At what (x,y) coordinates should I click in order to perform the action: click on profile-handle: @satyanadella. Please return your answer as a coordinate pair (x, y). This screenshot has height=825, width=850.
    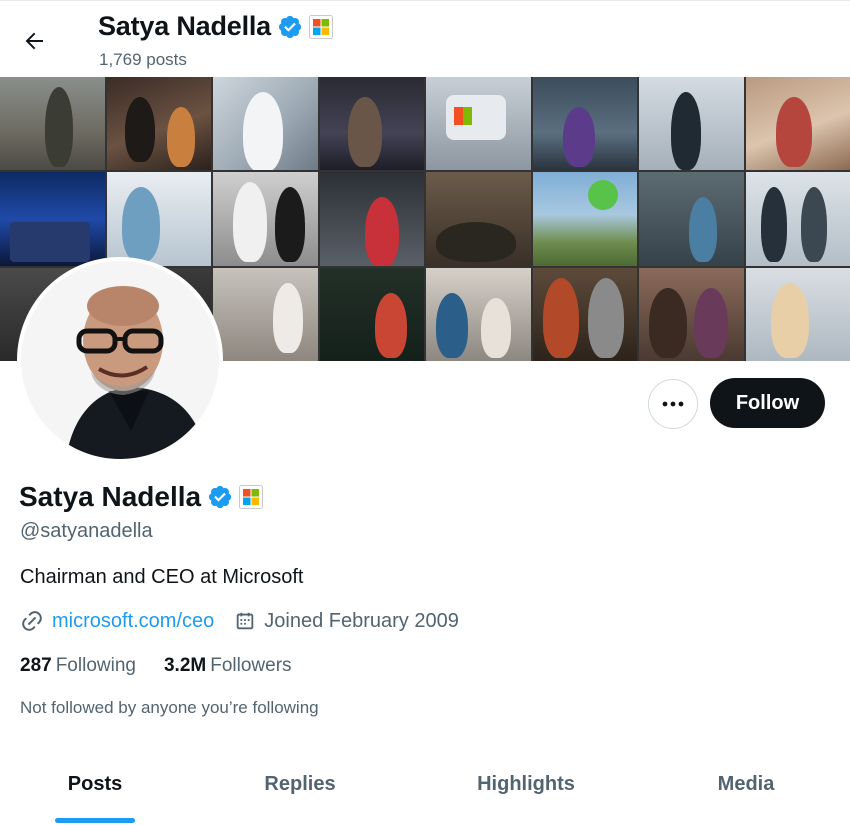
    Looking at the image, I should click on (86, 531).